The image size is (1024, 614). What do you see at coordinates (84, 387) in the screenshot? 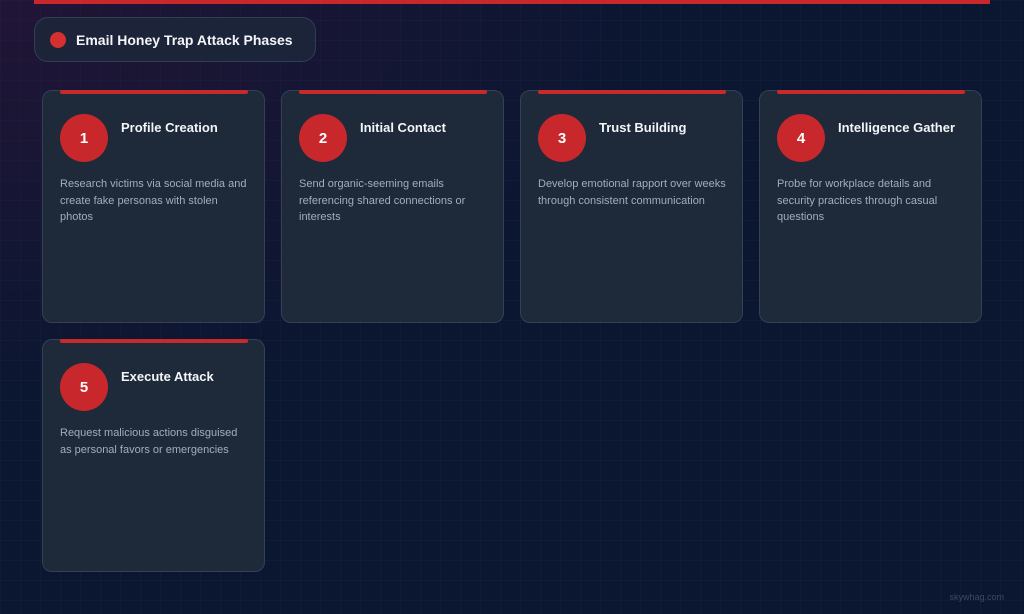
I see `phase-number-badge: 5` at bounding box center [84, 387].